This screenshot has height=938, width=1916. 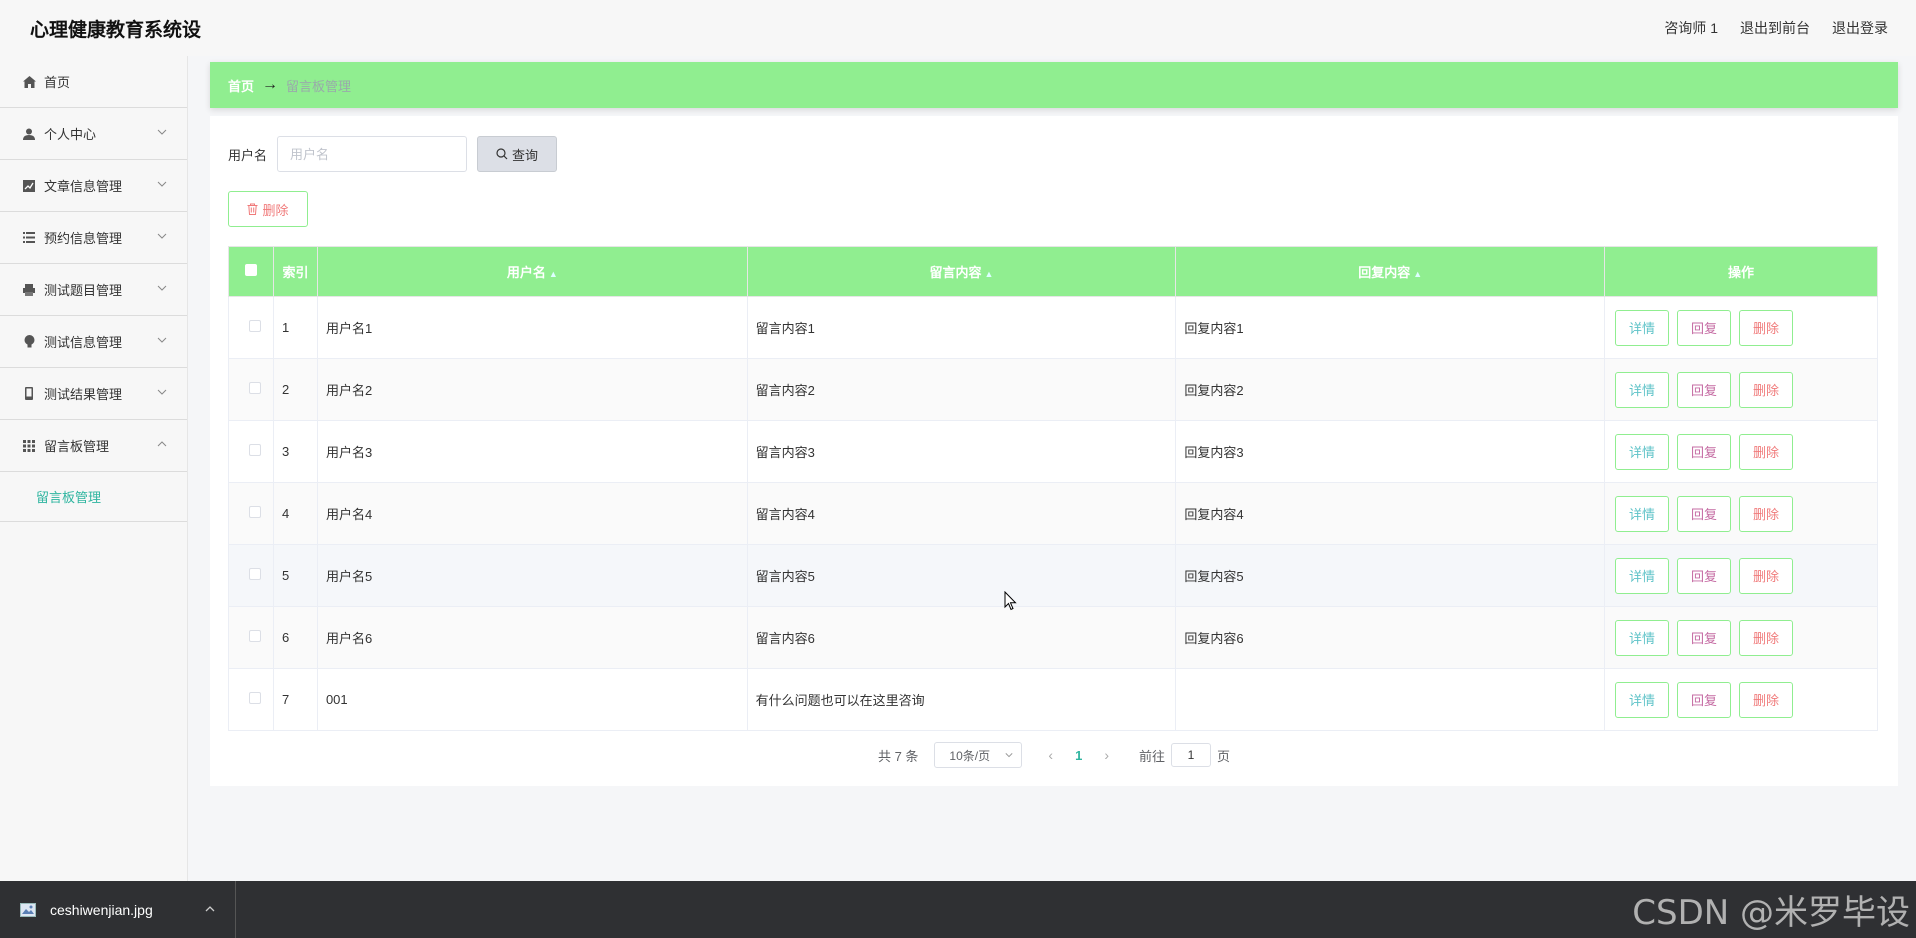 What do you see at coordinates (961, 513) in the screenshot?
I see `cell-message: 留言内容4` at bounding box center [961, 513].